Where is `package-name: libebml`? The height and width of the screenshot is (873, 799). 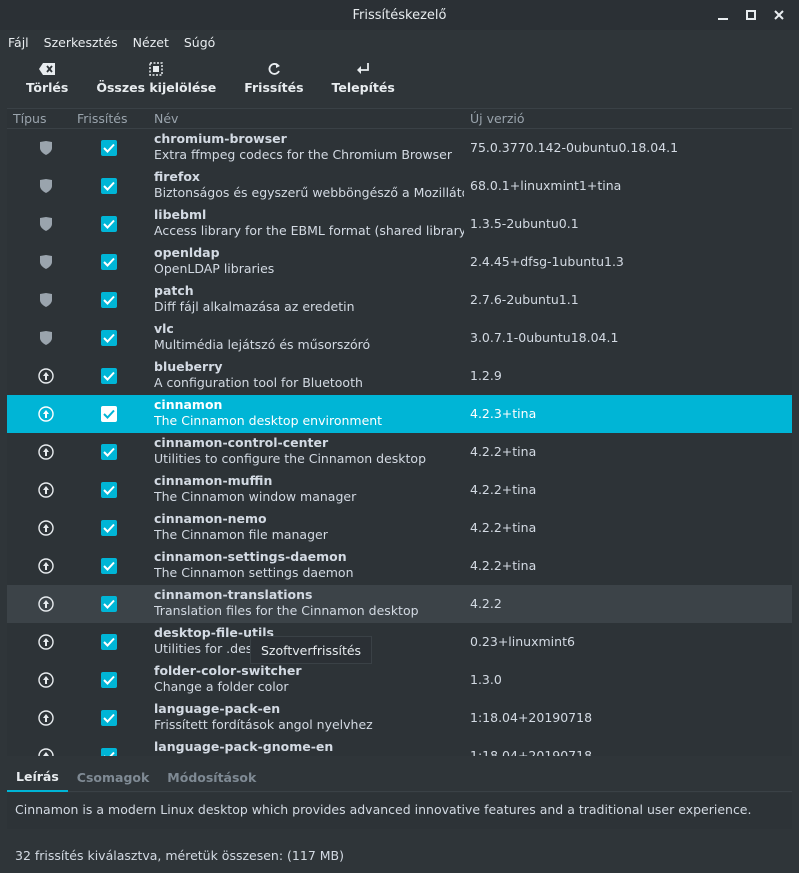 package-name: libebml is located at coordinates (180, 214).